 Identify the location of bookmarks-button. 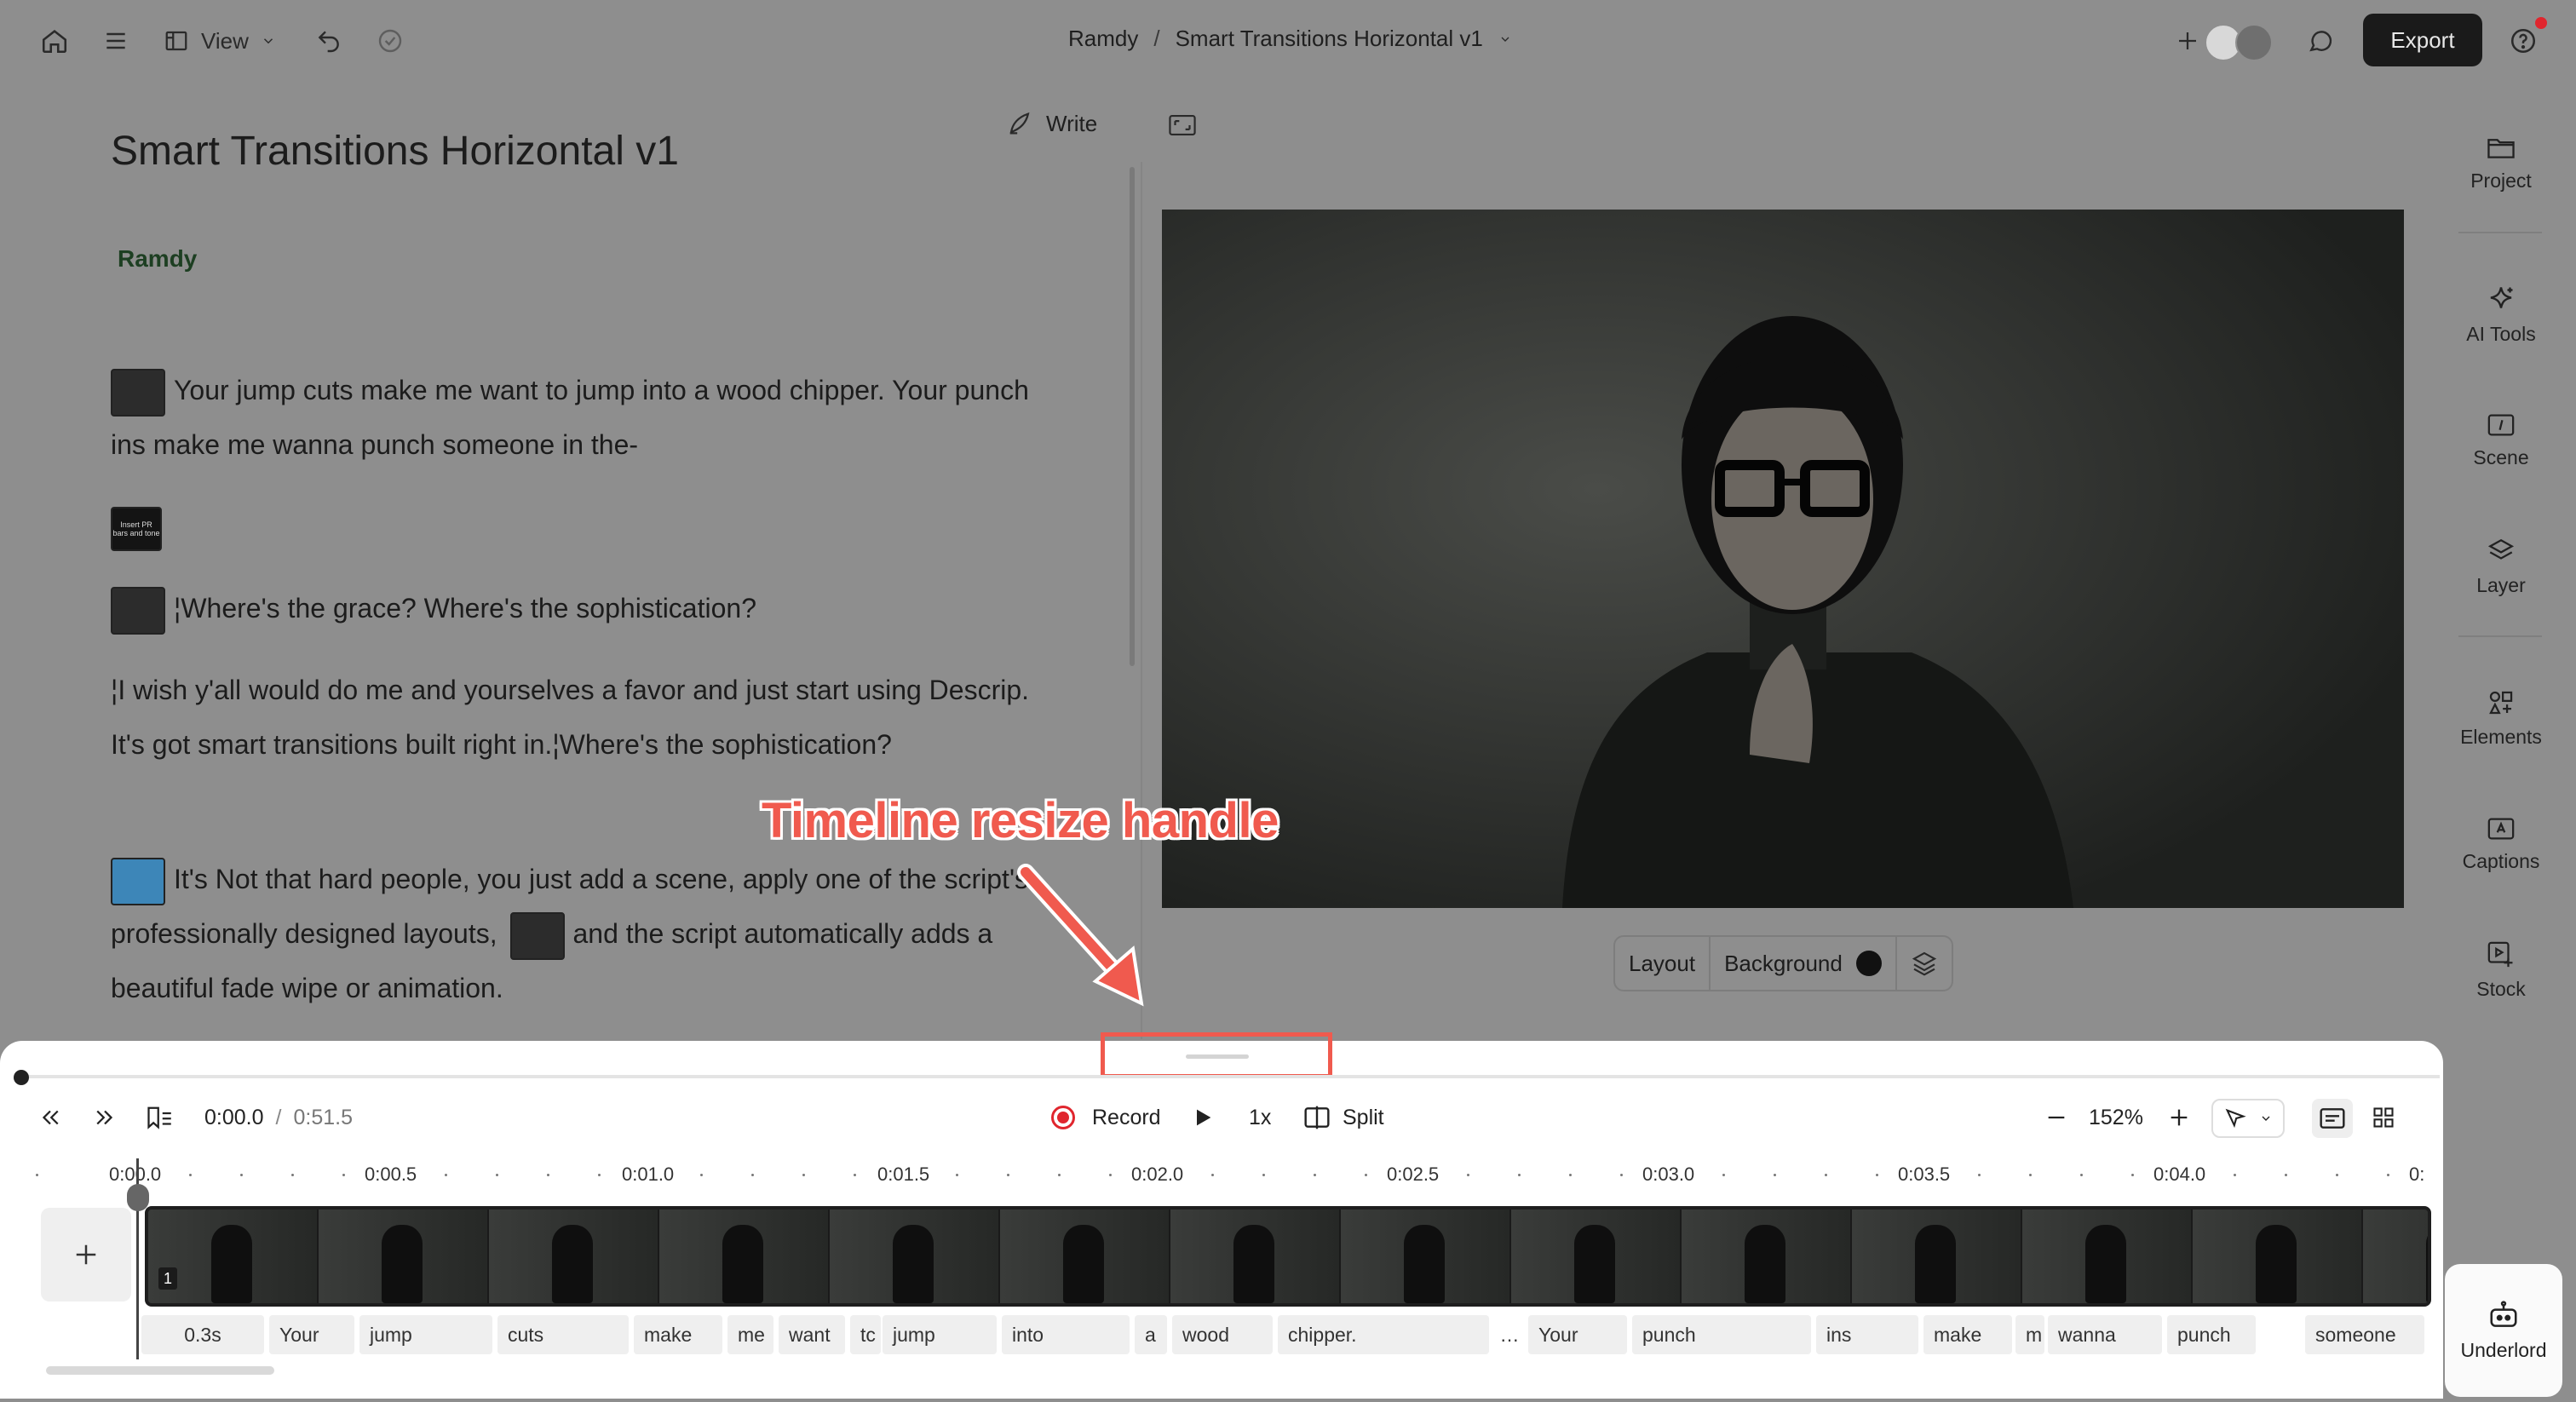
(159, 1117).